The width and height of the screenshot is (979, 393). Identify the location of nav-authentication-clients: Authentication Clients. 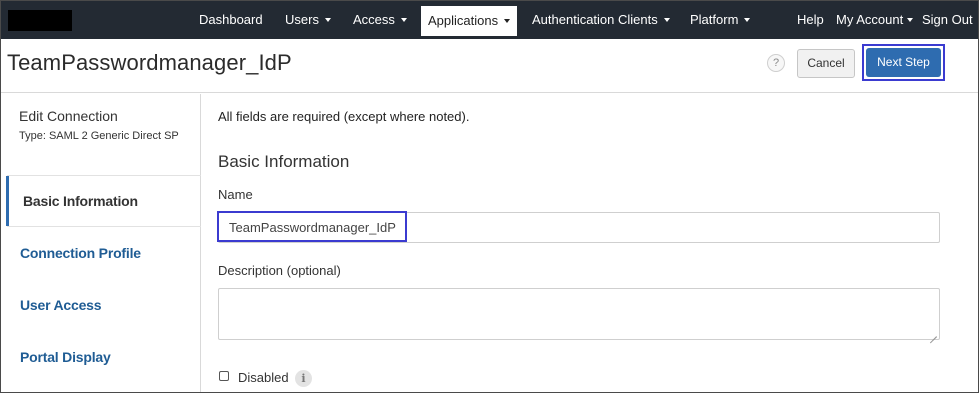
(601, 20).